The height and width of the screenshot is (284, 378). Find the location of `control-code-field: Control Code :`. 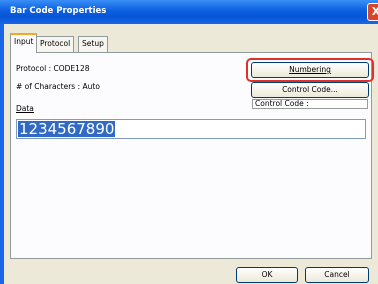

control-code-field: Control Code : is located at coordinates (310, 104).